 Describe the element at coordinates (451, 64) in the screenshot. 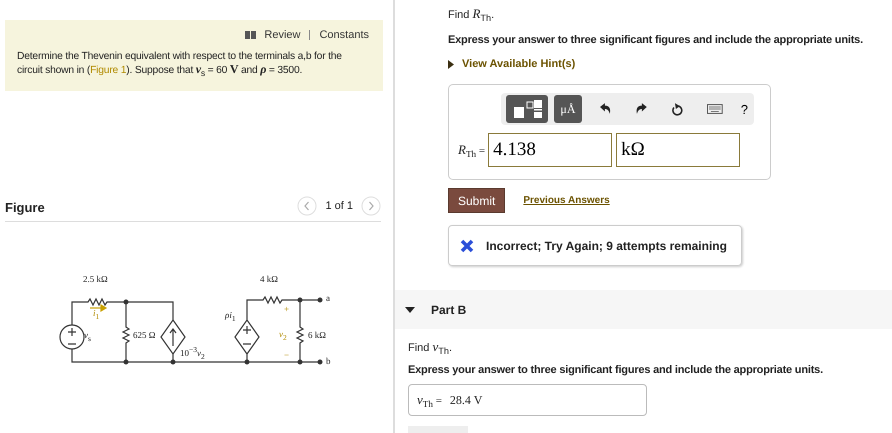

I see `caret-icon` at that location.